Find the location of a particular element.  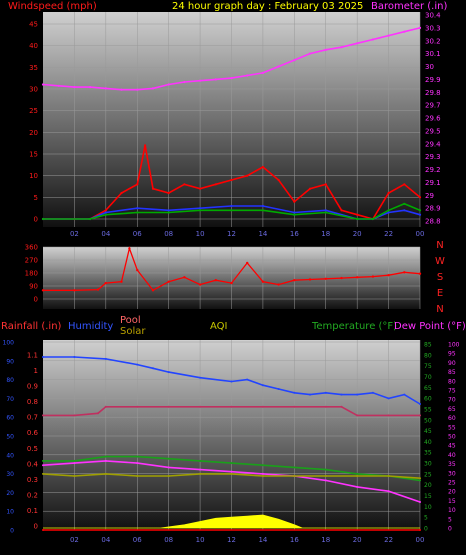

baro-tick-label: 28.9 is located at coordinates (433, 209).